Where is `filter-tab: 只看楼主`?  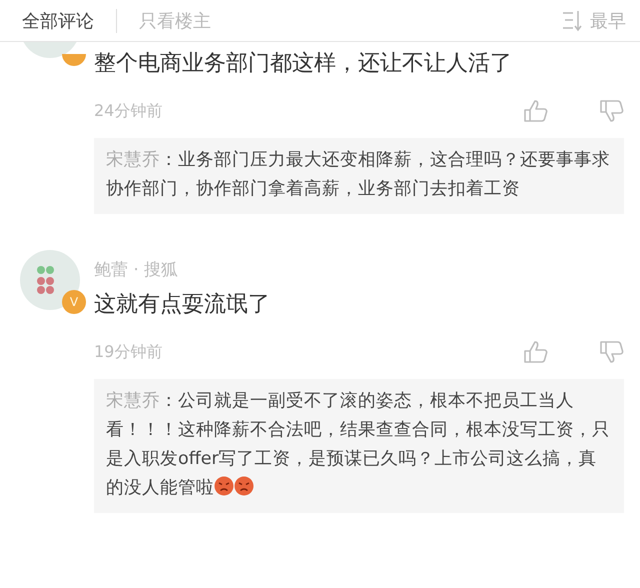 filter-tab: 只看楼主 is located at coordinates (175, 20).